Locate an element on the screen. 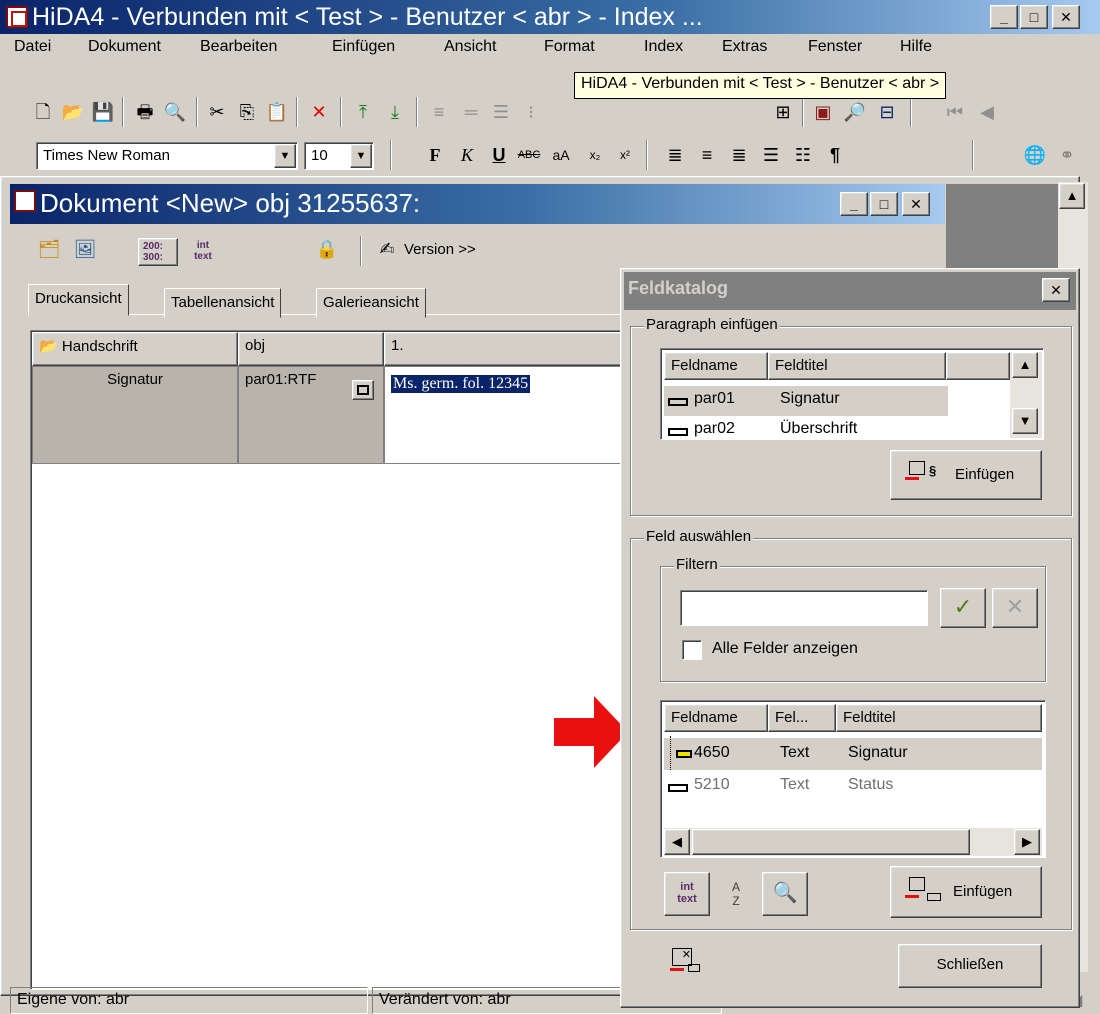  doc-maximize-button: □ is located at coordinates (884, 204).